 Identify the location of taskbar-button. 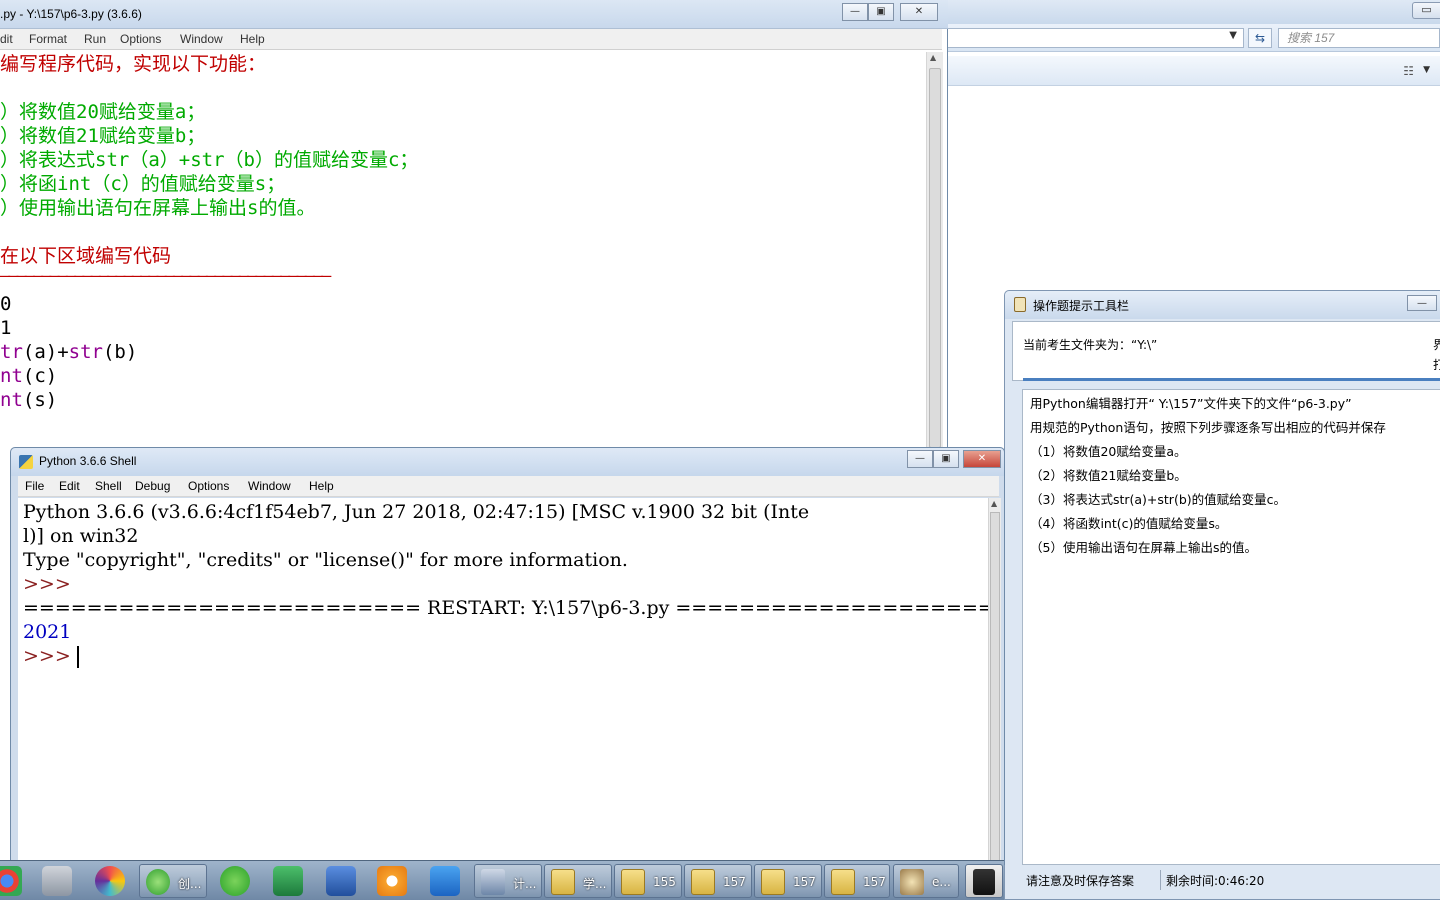
(984, 881).